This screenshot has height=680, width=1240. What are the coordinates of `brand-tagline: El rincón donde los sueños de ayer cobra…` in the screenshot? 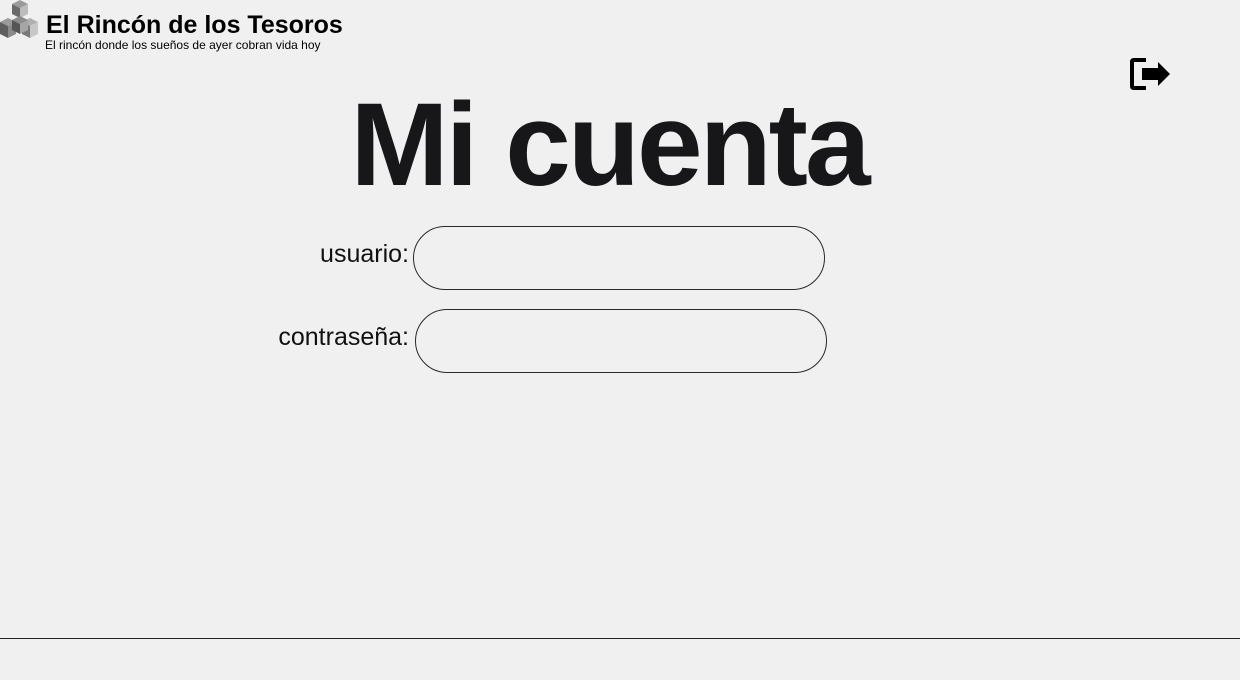 It's located at (183, 45).